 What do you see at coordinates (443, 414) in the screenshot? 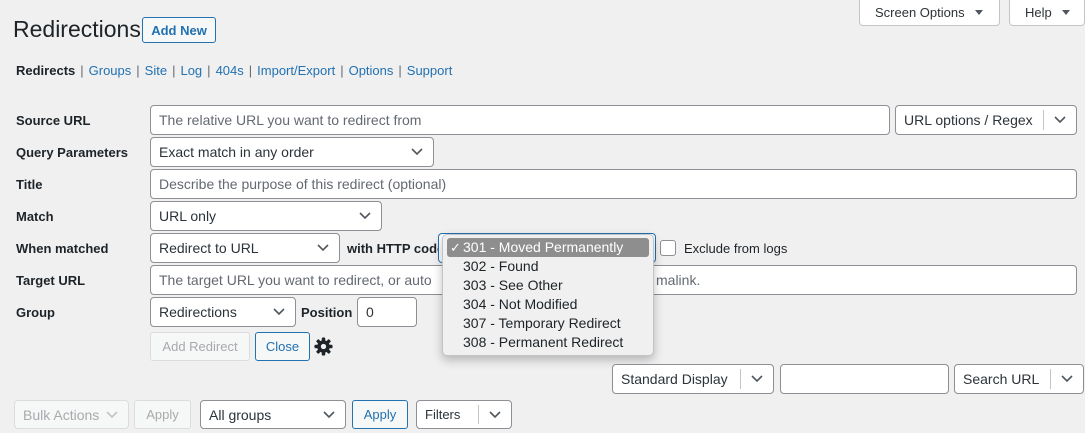
I see `filters-value: Filters` at bounding box center [443, 414].